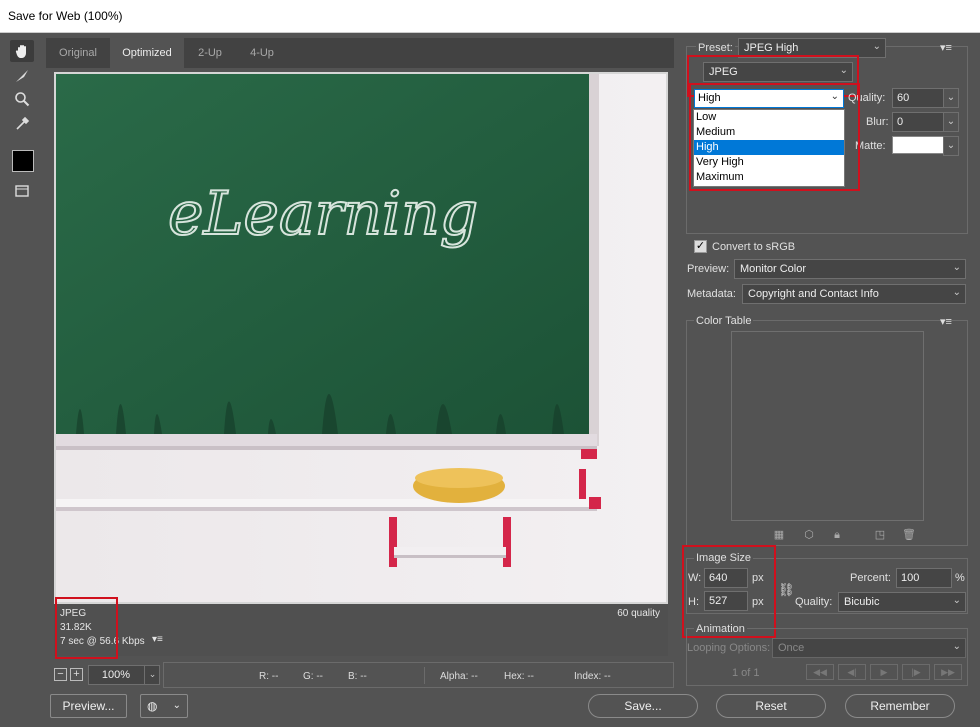 Image resolution: width=980 pixels, height=727 pixels. What do you see at coordinates (726, 601) in the screenshot?
I see `height-field: 527` at bounding box center [726, 601].